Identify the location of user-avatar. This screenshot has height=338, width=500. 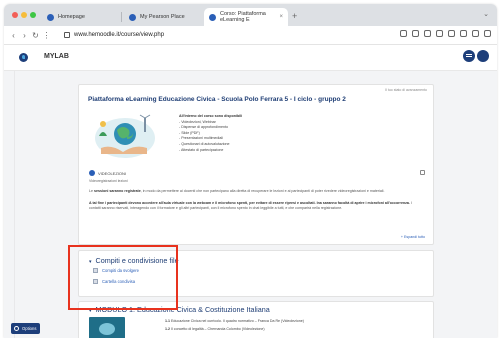
(469, 56).